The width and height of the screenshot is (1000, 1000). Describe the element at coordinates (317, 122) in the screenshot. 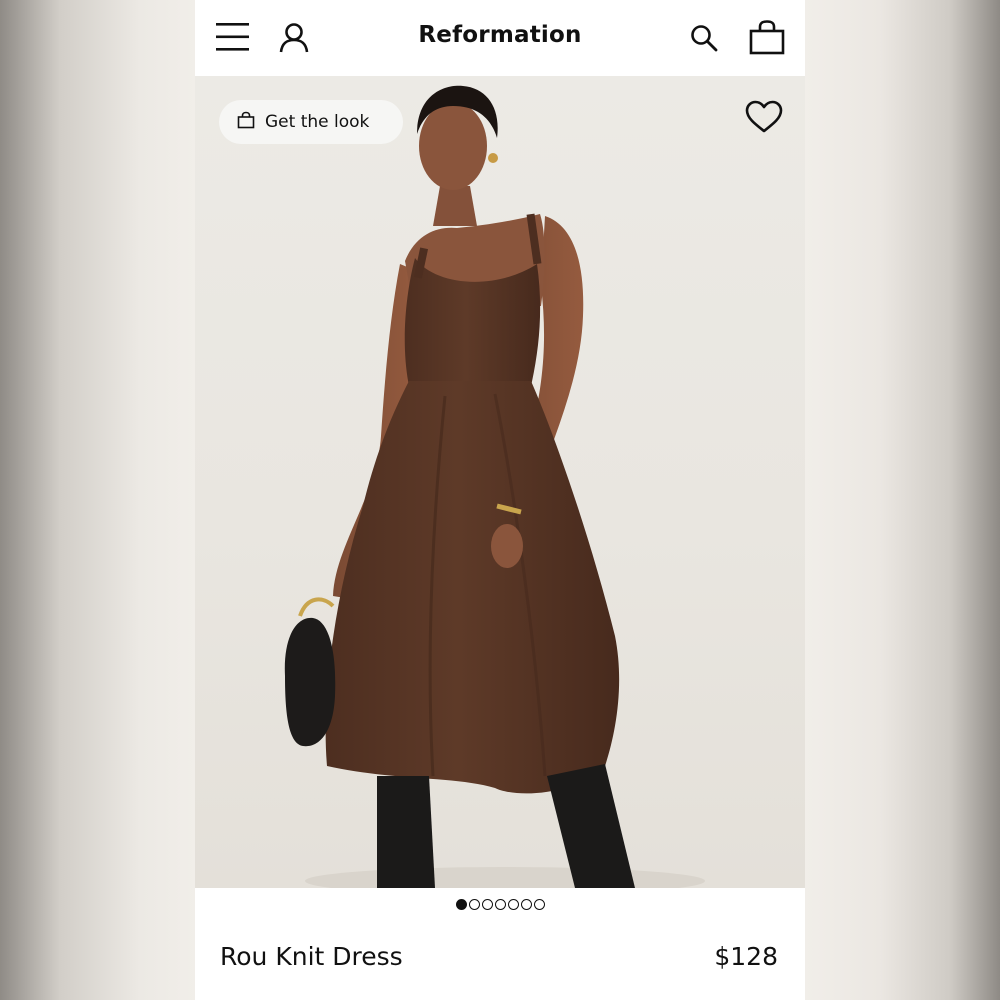

I see `get-the-look-label: Get the look` at that location.